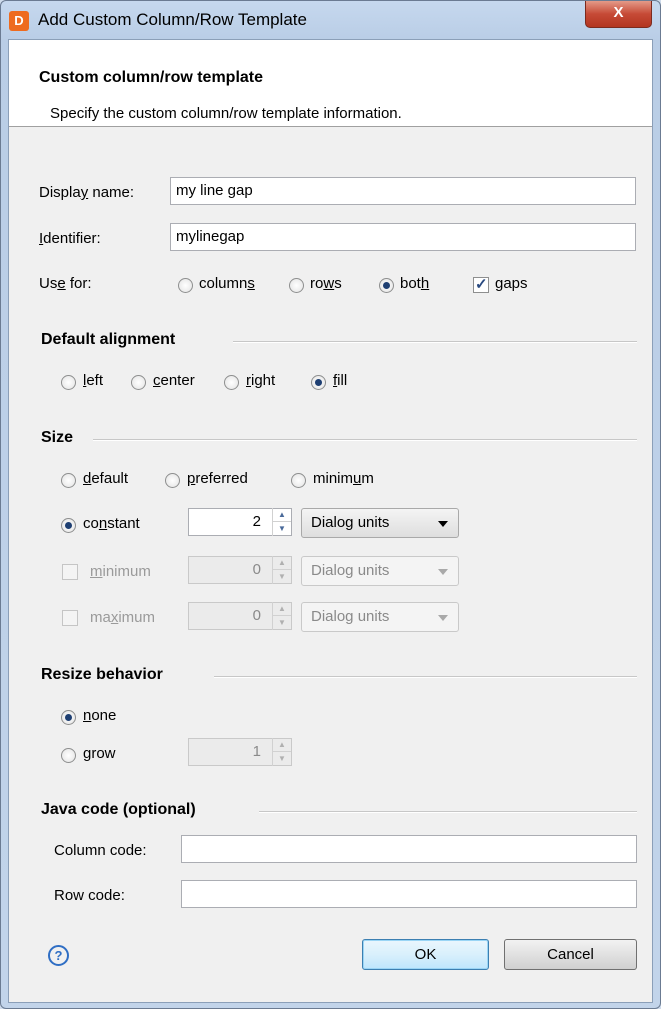  What do you see at coordinates (105, 478) in the screenshot?
I see `size-default-label: default` at bounding box center [105, 478].